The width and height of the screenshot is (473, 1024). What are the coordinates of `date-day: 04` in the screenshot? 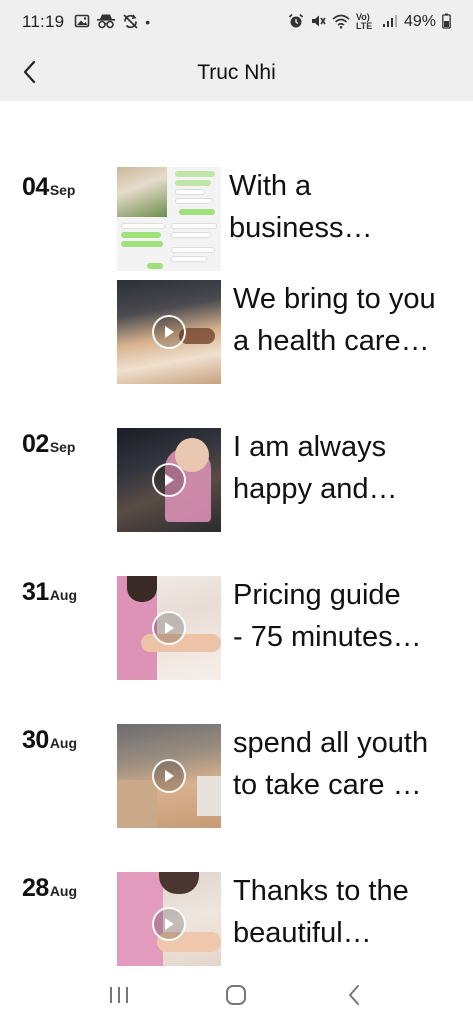 It's located at (35, 187).